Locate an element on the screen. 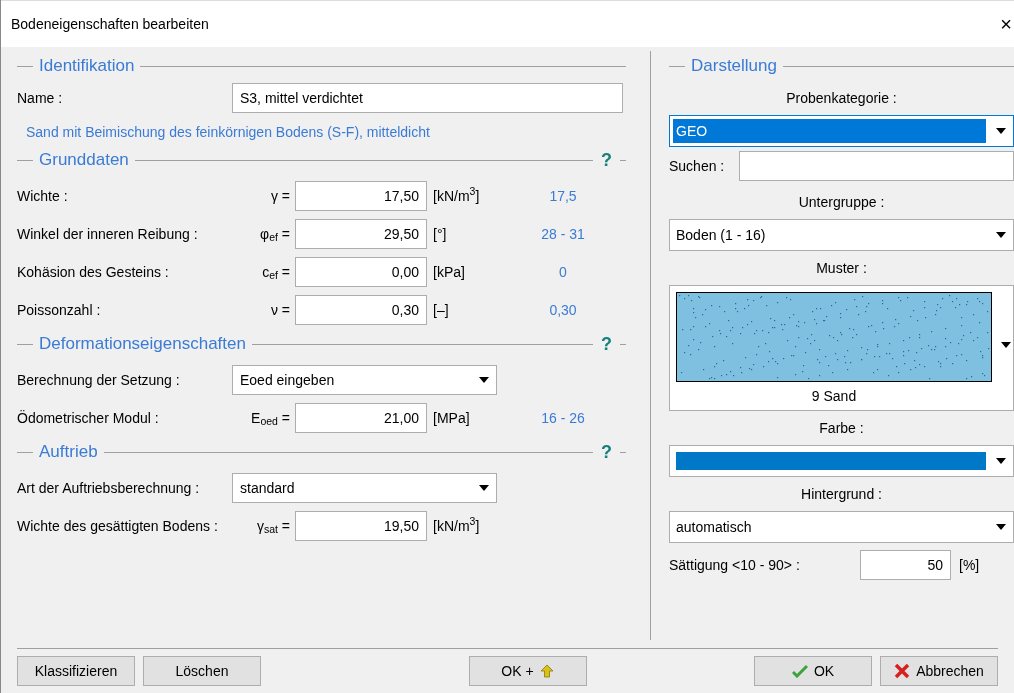 Image resolution: width=1014 pixels, height=693 pixels. field-caption: Hintergrund : is located at coordinates (841, 494).